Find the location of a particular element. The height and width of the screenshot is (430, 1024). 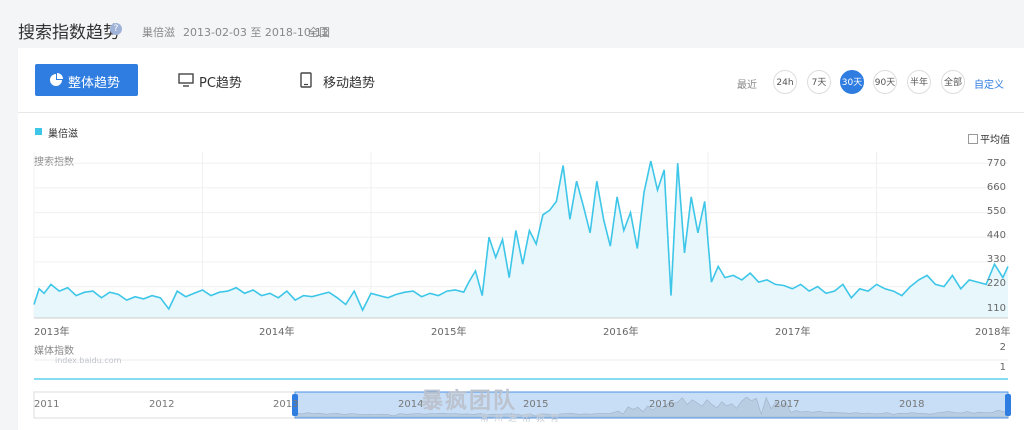

range-handle-right is located at coordinates (1008, 405).